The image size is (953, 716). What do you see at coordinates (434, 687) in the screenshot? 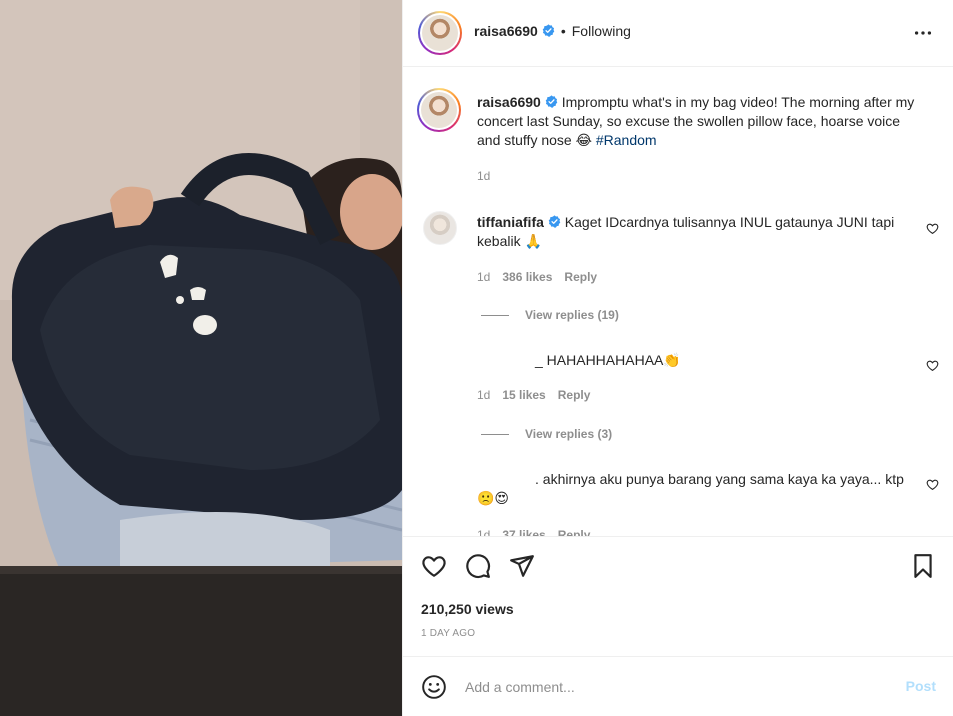
I see `emoji-smiley-icon` at bounding box center [434, 687].